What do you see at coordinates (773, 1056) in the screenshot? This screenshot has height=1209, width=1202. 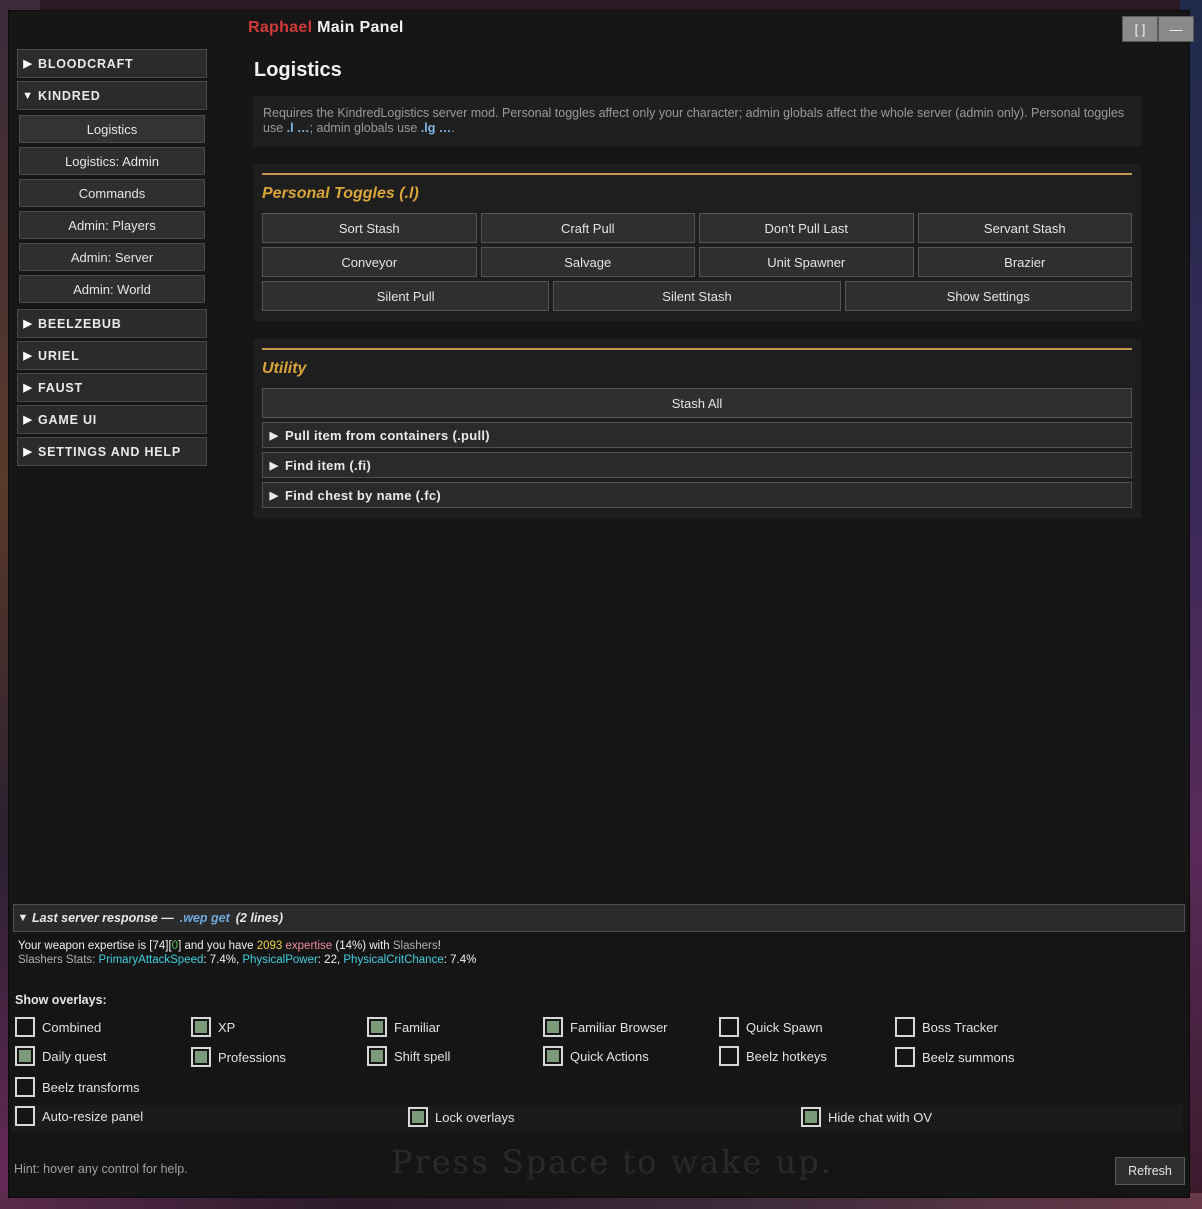 I see `overlay-beelz-hotkeys-checkbox: Beelz hotkeys` at bounding box center [773, 1056].